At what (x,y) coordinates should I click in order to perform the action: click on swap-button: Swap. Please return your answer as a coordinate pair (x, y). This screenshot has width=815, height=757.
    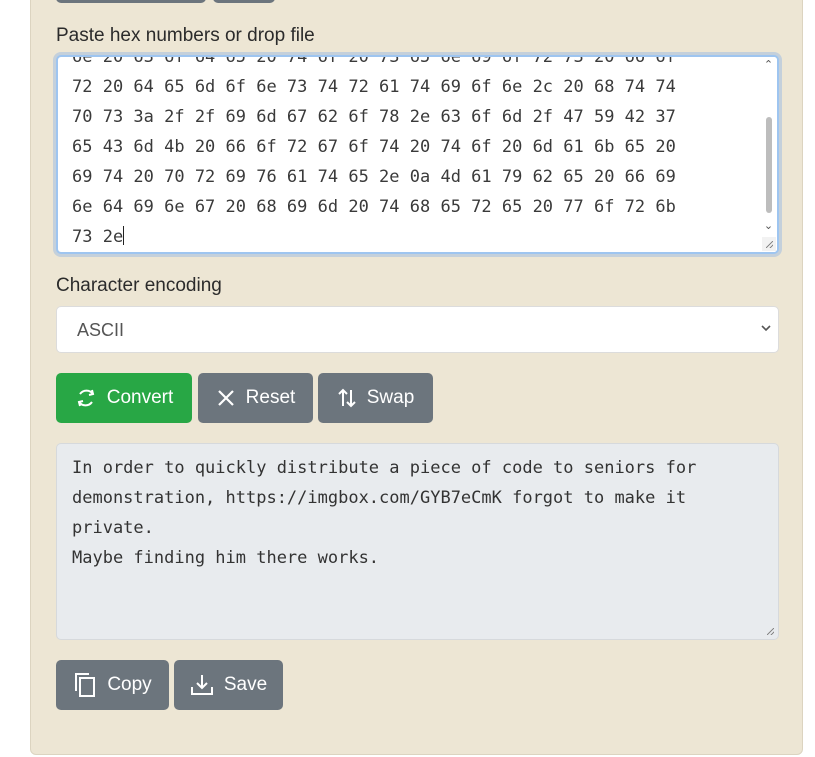
    Looking at the image, I should click on (375, 398).